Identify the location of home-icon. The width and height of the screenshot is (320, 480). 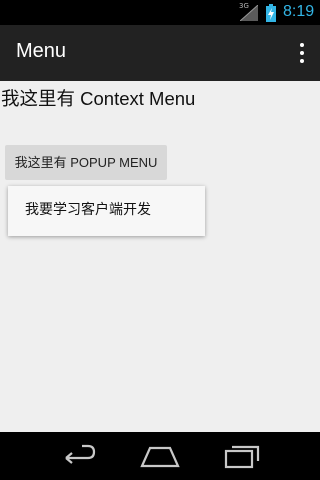
(160, 456).